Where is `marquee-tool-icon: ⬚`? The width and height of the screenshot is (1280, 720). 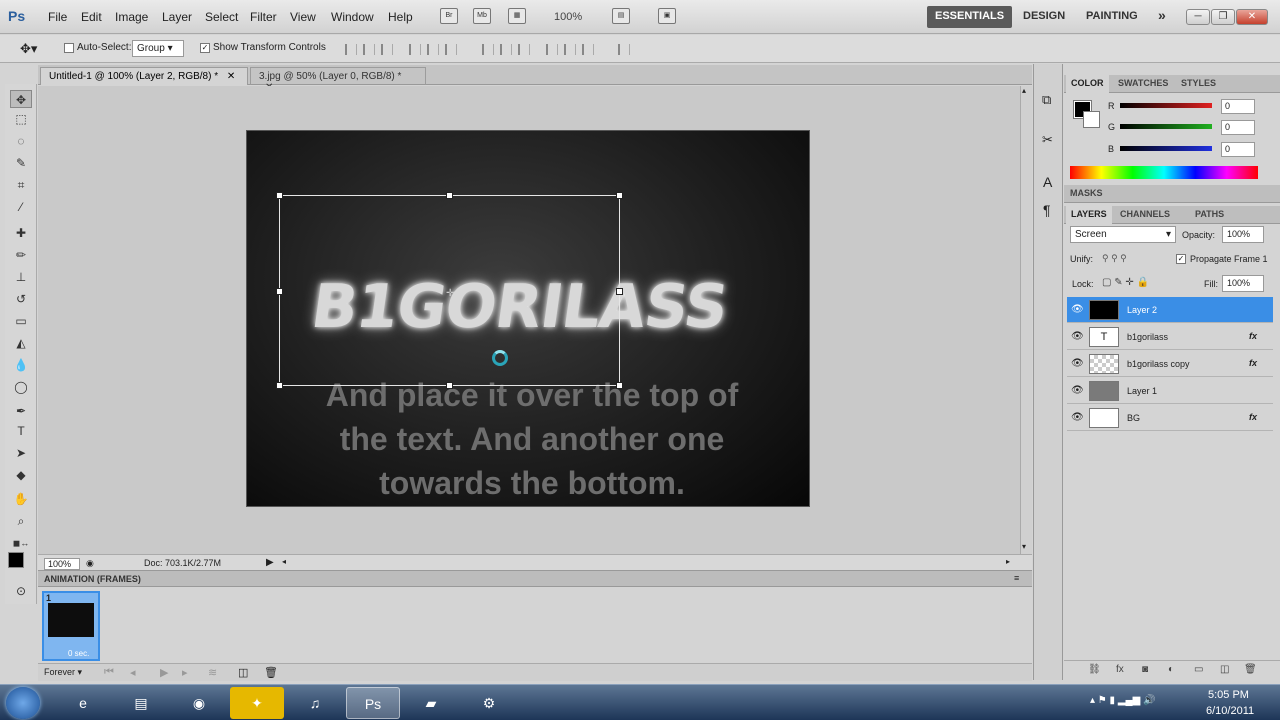 marquee-tool-icon: ⬚ is located at coordinates (21, 119).